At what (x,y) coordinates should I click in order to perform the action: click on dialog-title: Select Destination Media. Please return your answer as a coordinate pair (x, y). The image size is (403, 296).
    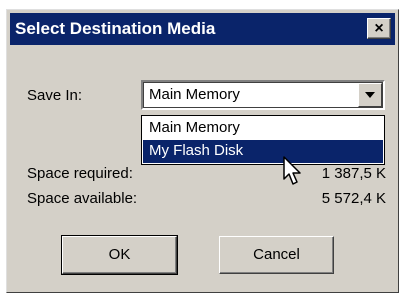
    Looking at the image, I should click on (115, 28).